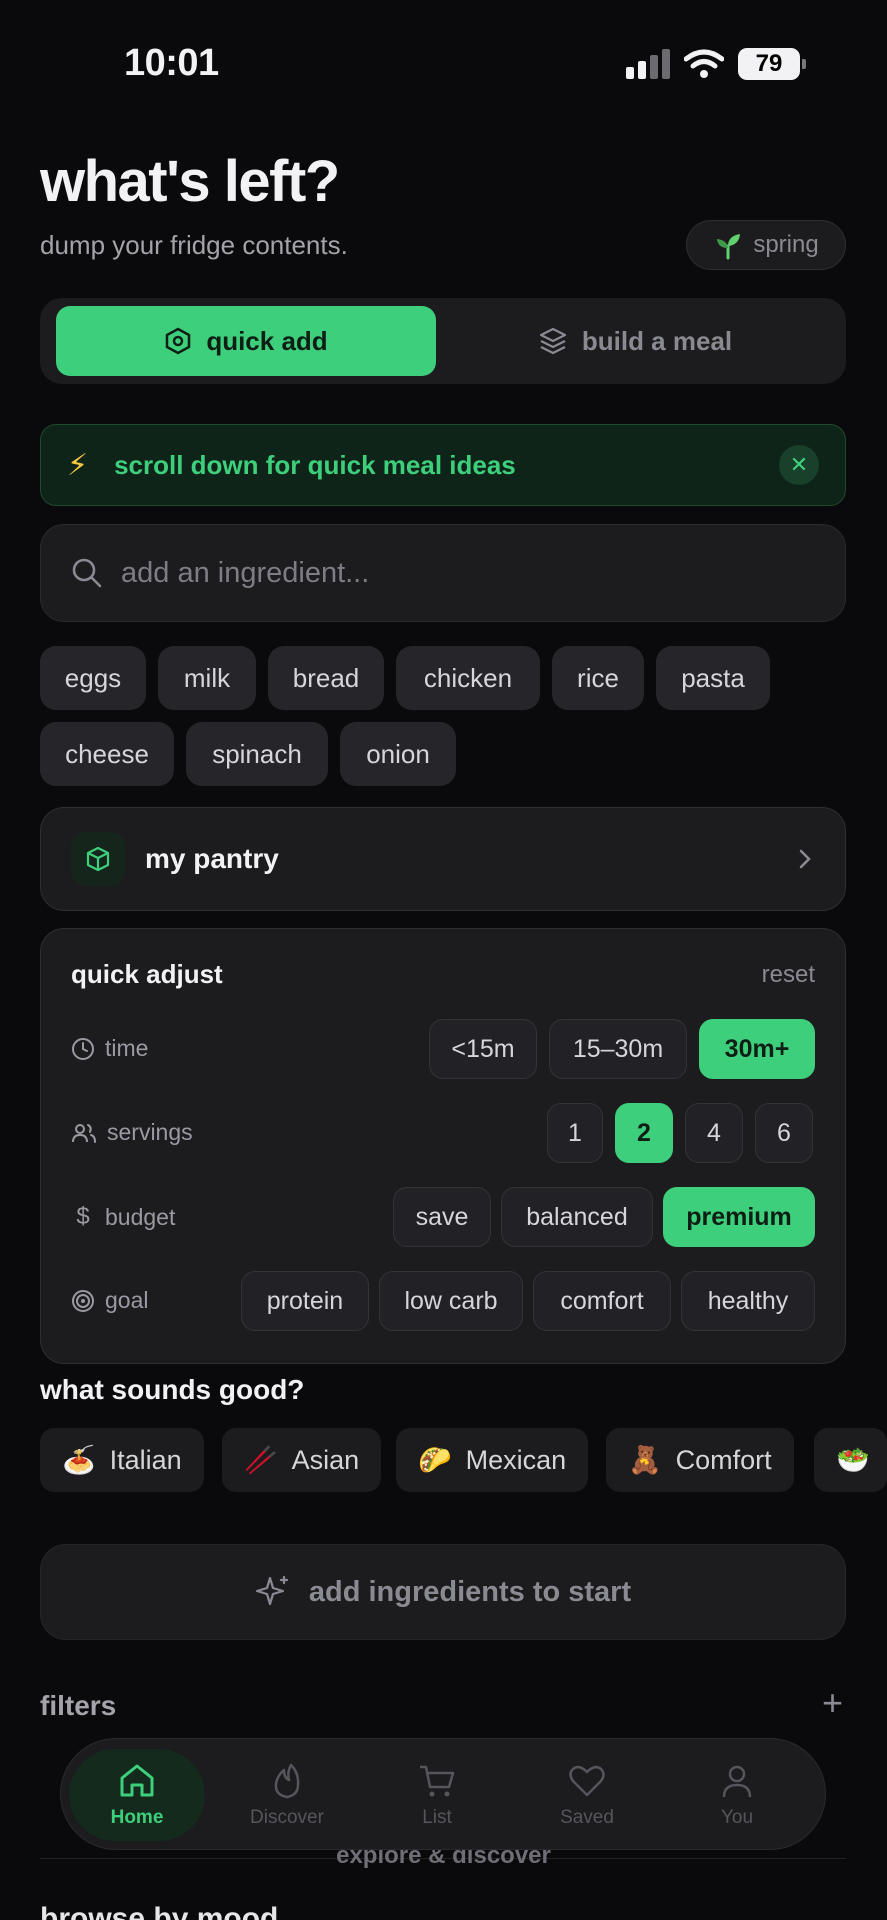 This screenshot has height=1920, width=887. What do you see at coordinates (326, 678) in the screenshot?
I see `ingredient-chip-bread: bread` at bounding box center [326, 678].